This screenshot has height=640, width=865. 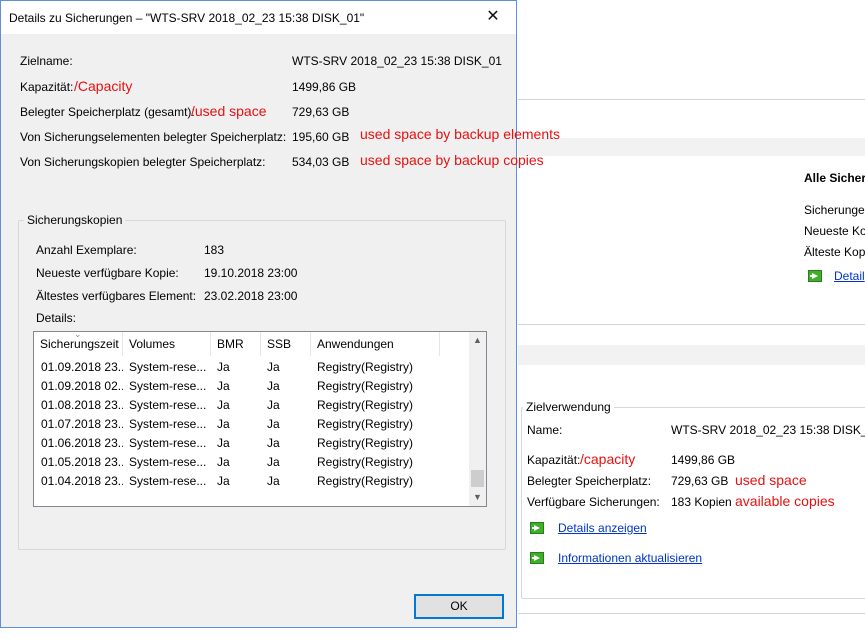 What do you see at coordinates (397, 61) in the screenshot?
I see `target-name-value: WTS-SRV 2018_02_23 15:38 DISK_01` at bounding box center [397, 61].